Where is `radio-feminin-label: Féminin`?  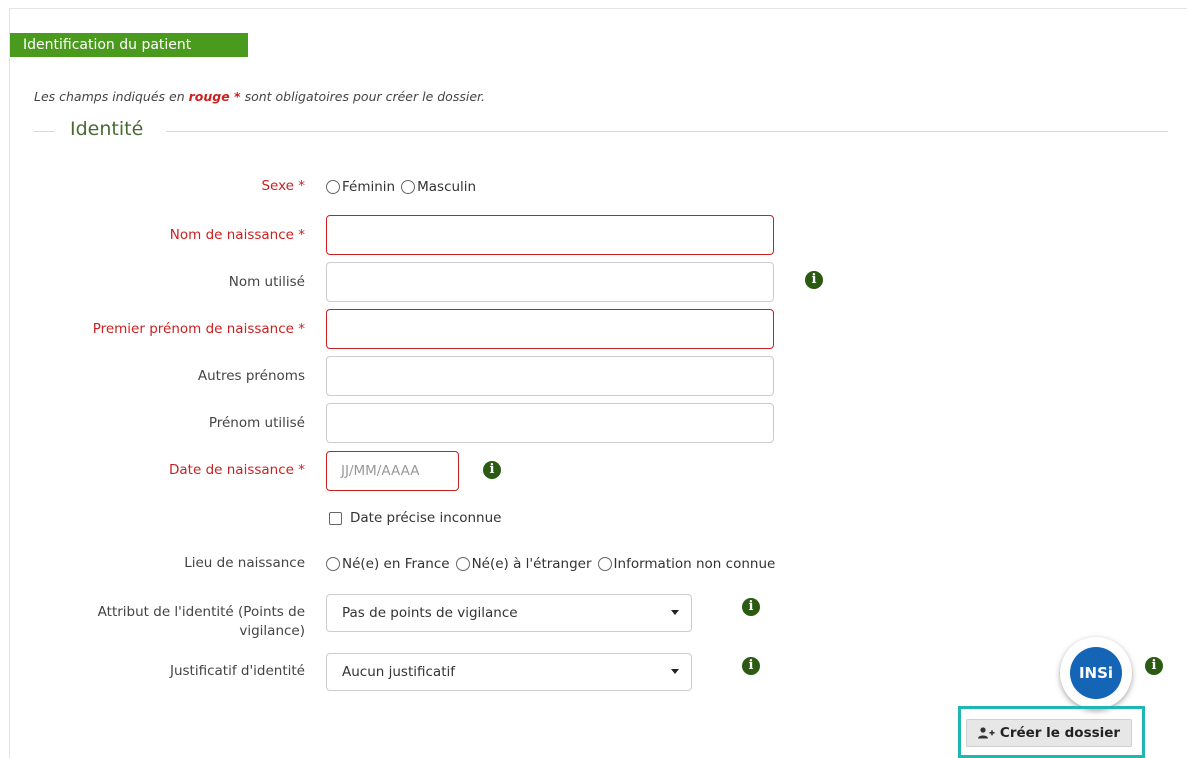 radio-feminin-label: Féminin is located at coordinates (369, 187).